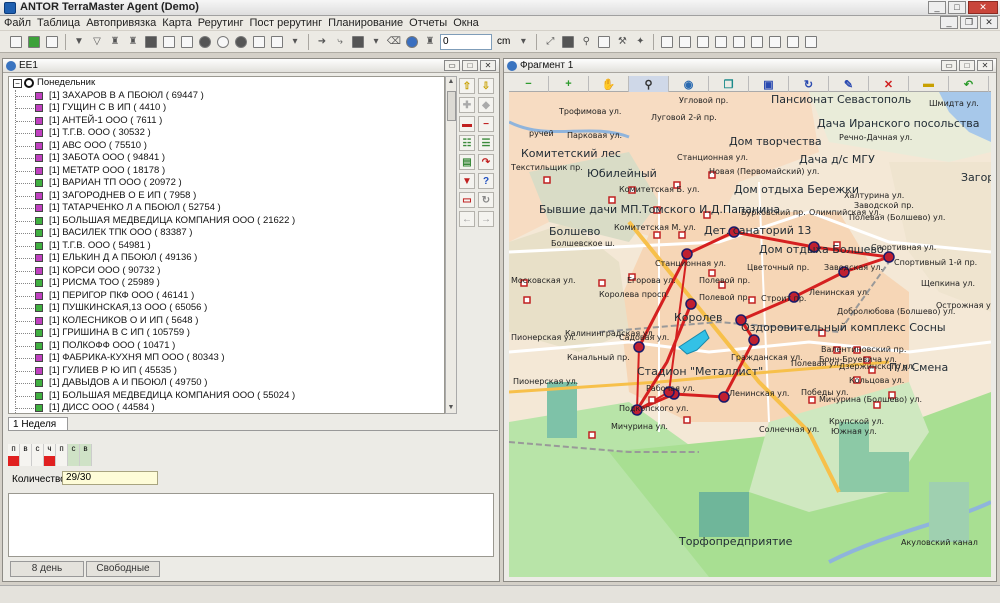 This screenshot has width=1000, height=603. I want to click on mdi-minimize-button: _, so click(949, 22).